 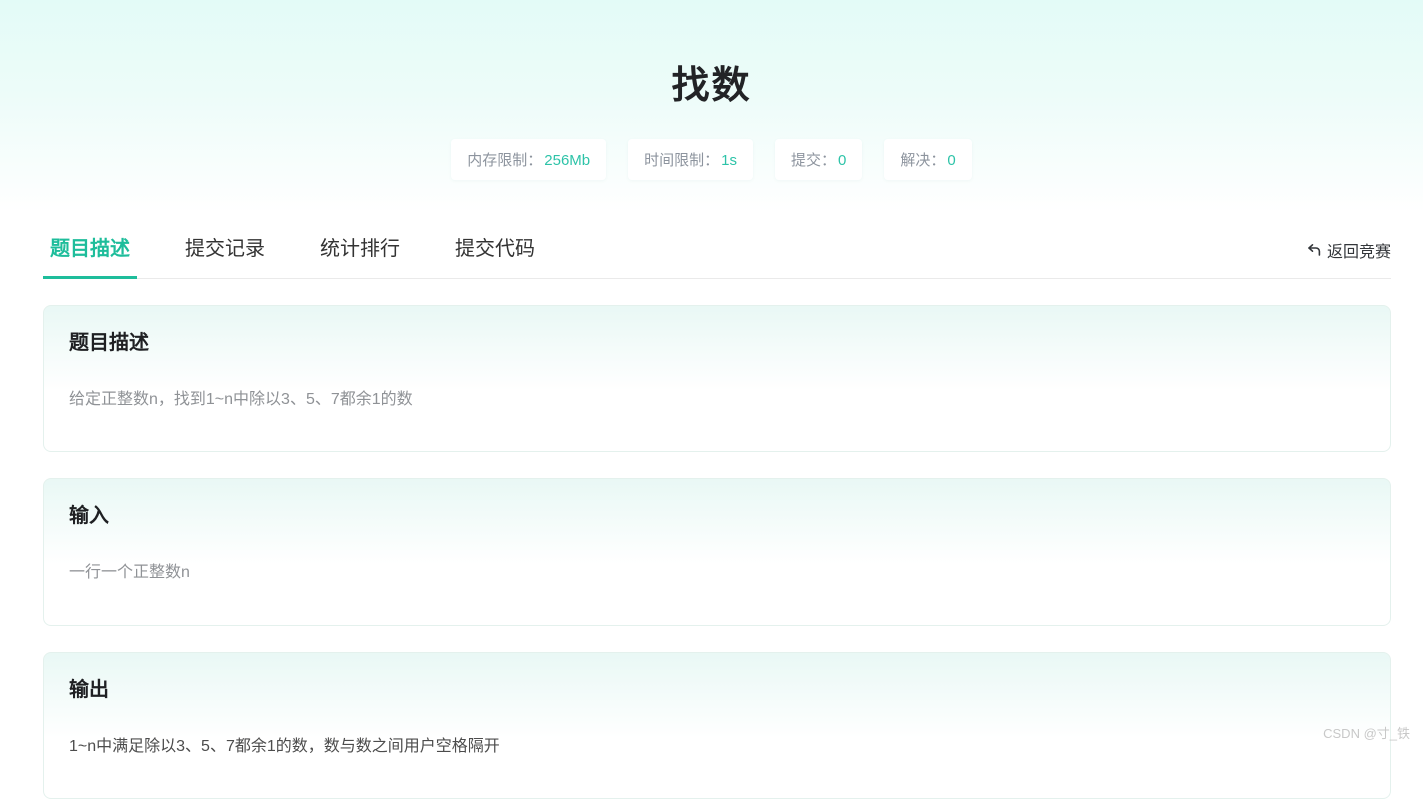 I want to click on stat-solved: 解决： 0, so click(x=928, y=159).